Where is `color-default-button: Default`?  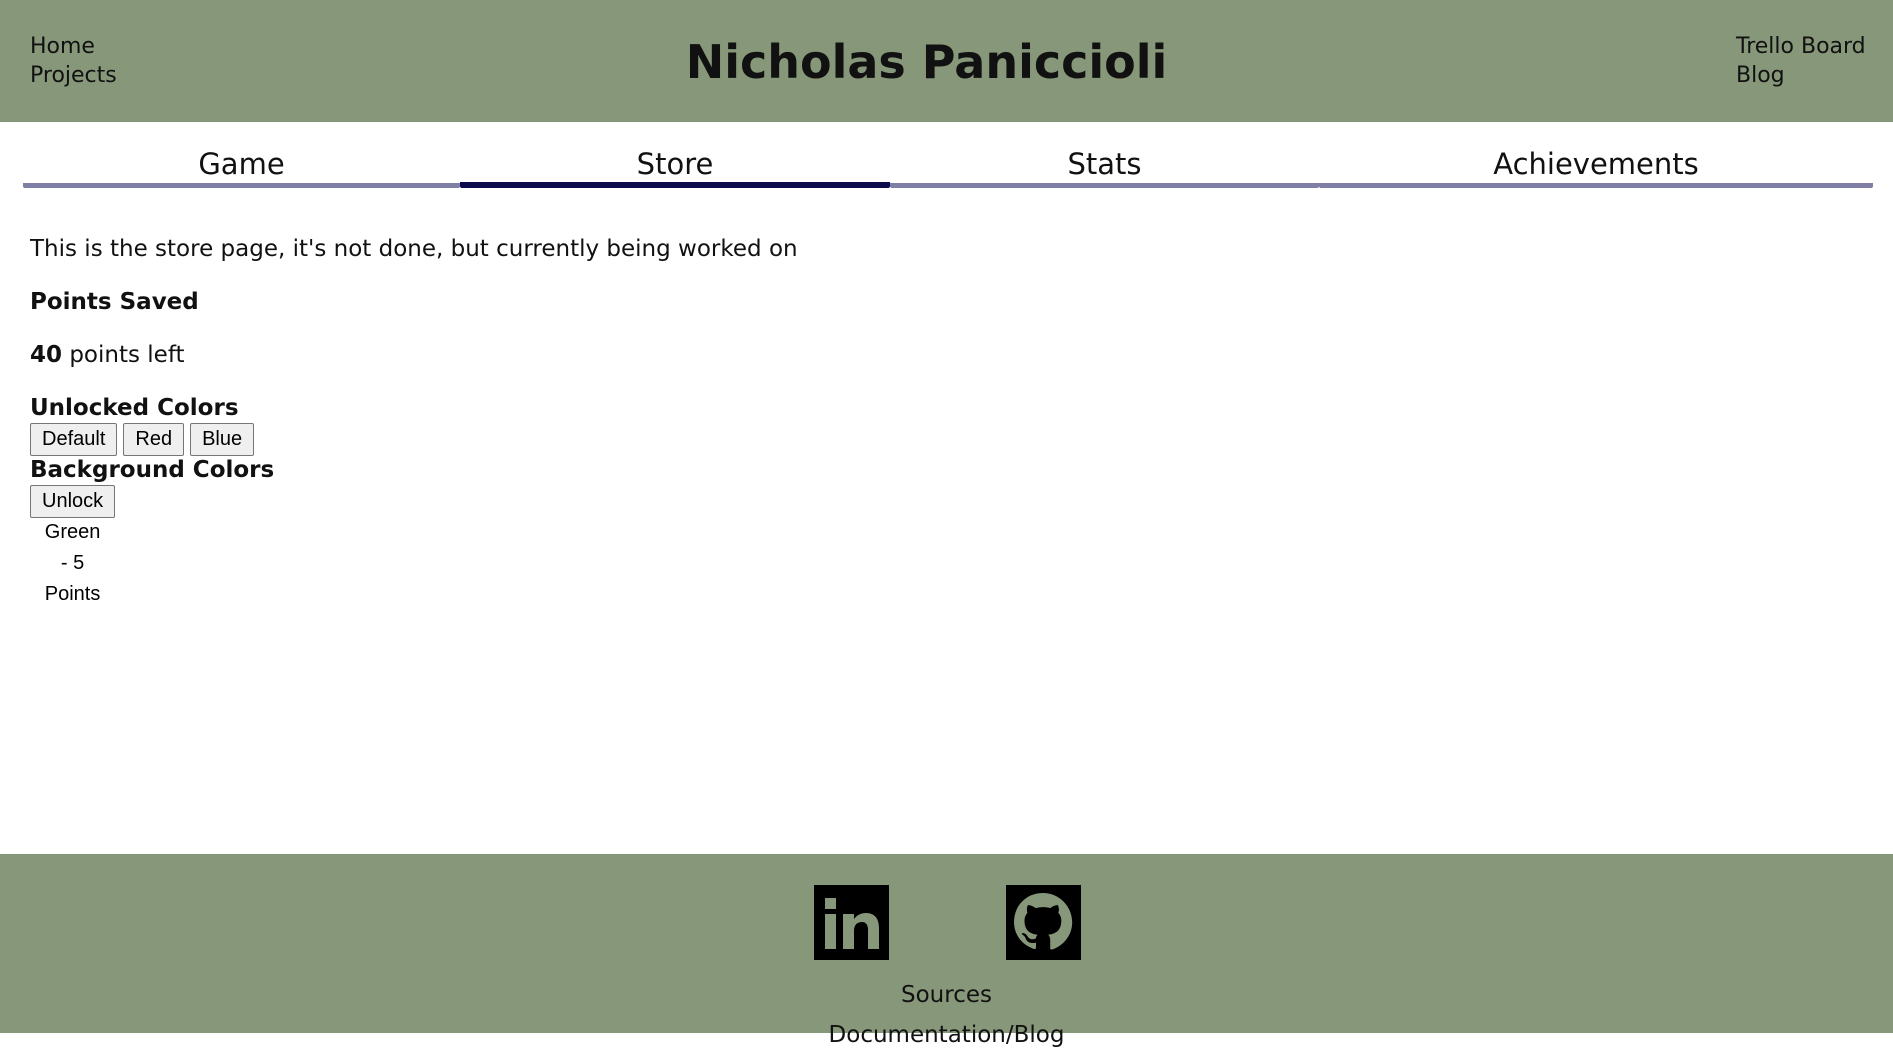 color-default-button: Default is located at coordinates (74, 439).